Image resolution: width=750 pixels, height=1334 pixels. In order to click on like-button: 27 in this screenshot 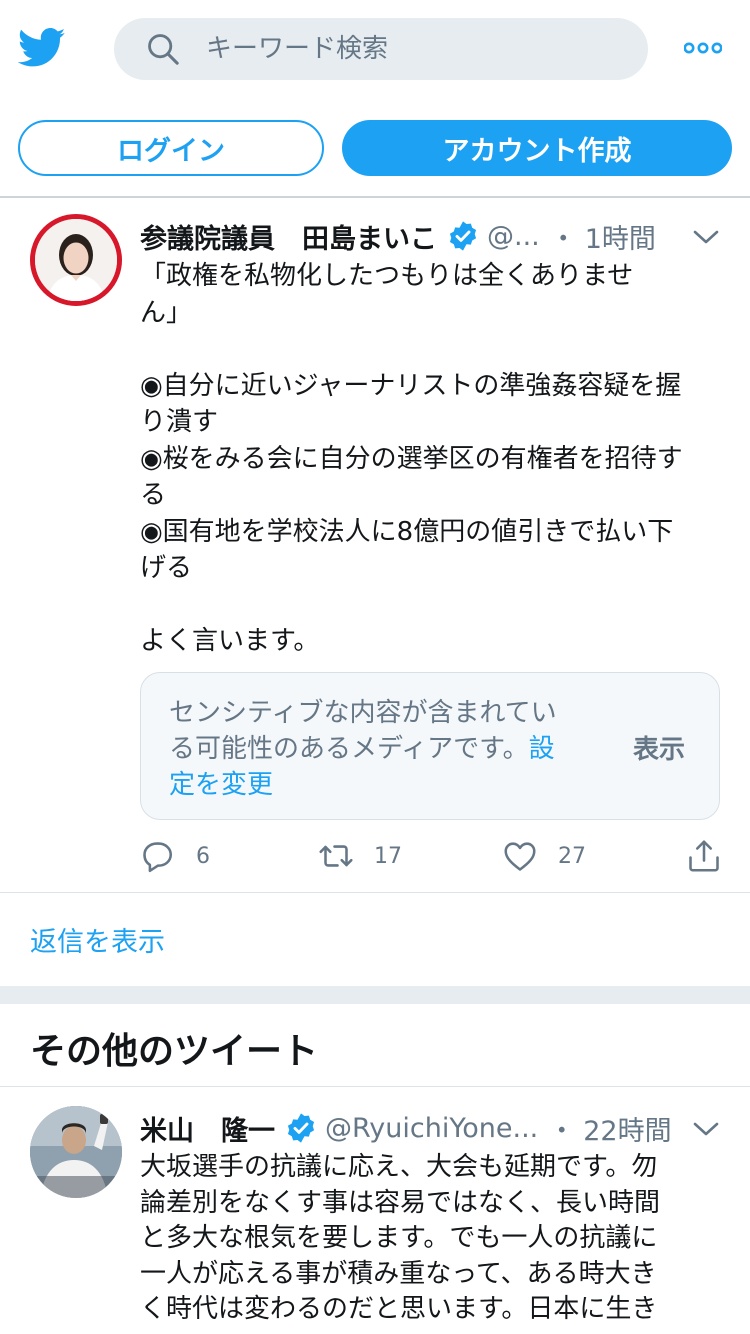, I will do `click(544, 856)`.